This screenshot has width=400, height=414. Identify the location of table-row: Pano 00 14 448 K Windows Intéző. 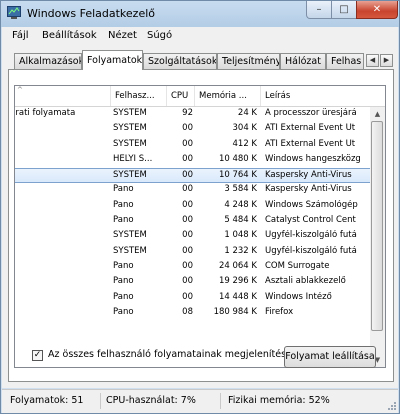
(192, 298).